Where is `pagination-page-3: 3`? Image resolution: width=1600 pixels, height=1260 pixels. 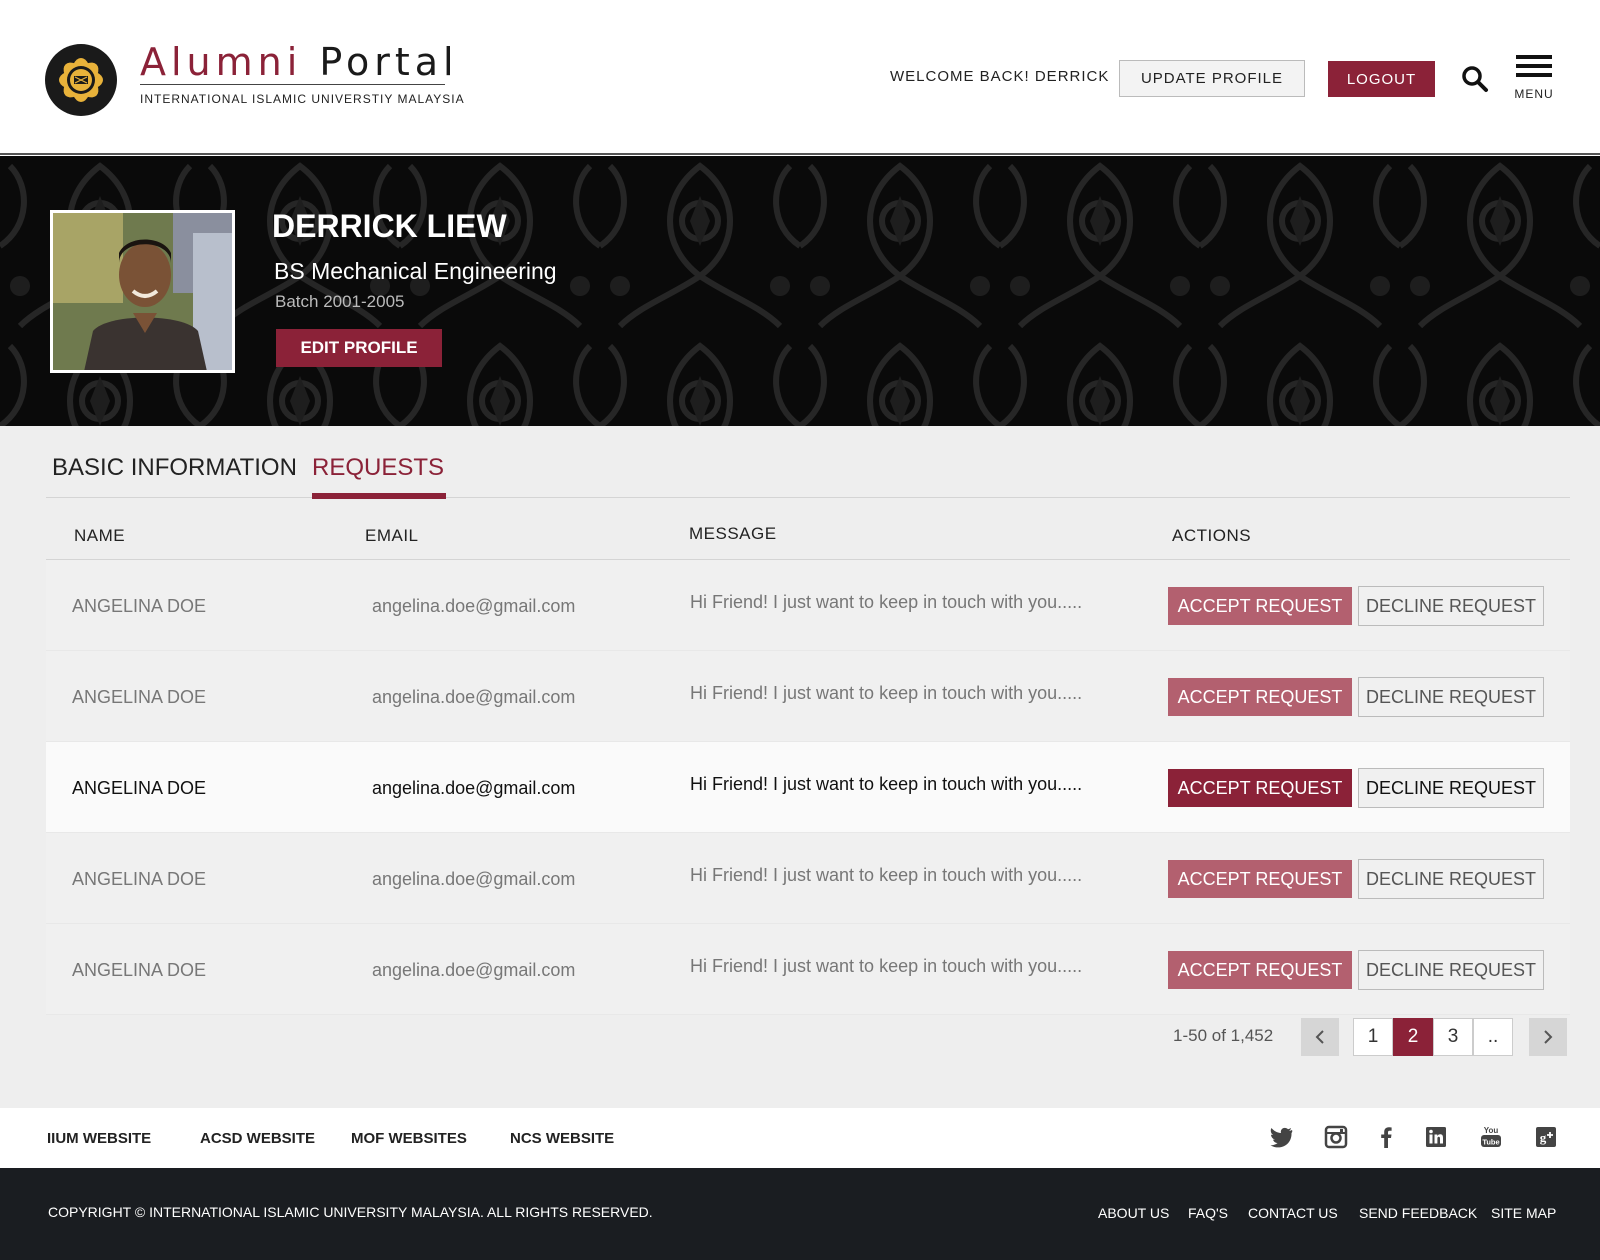
pagination-page-3: 3 is located at coordinates (1453, 1037).